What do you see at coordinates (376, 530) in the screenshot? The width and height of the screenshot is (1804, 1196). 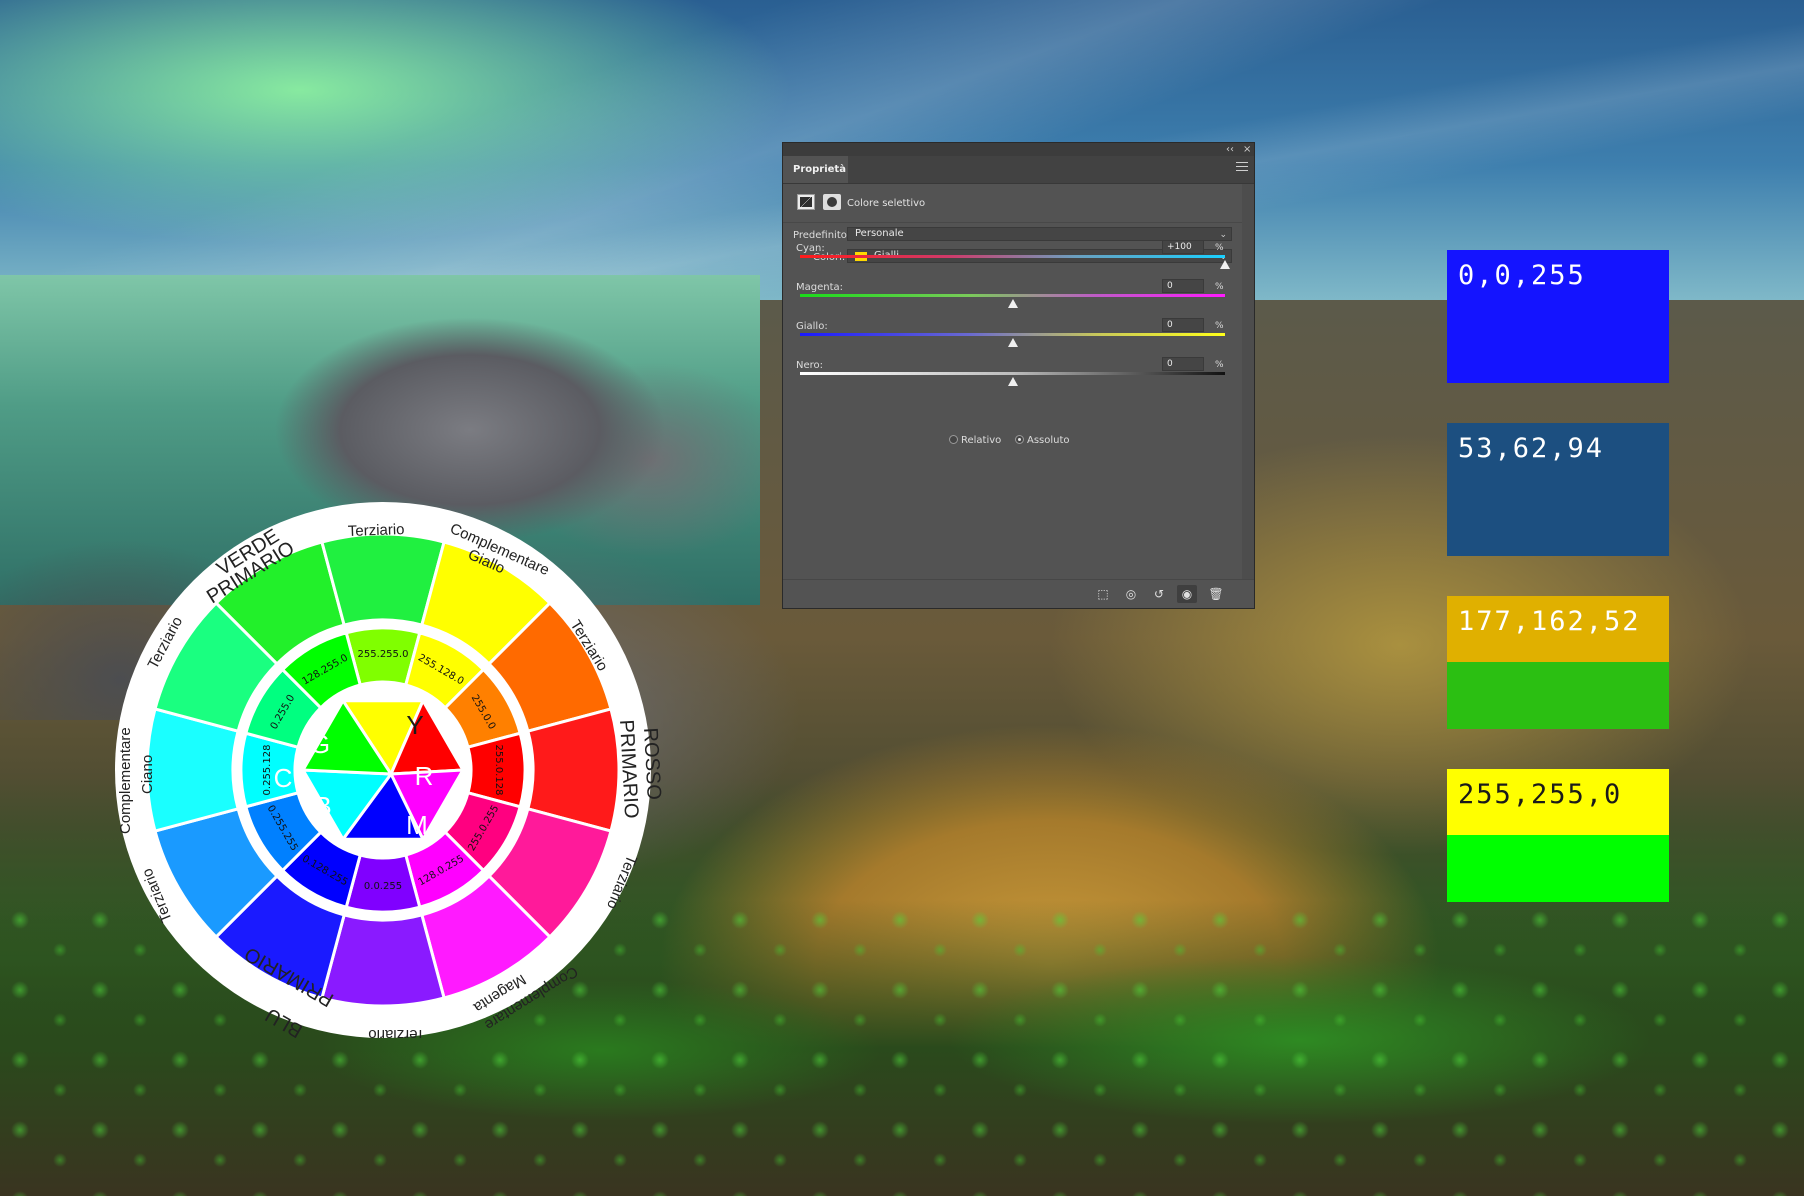 I see `label-terziario-top: Terziario` at bounding box center [376, 530].